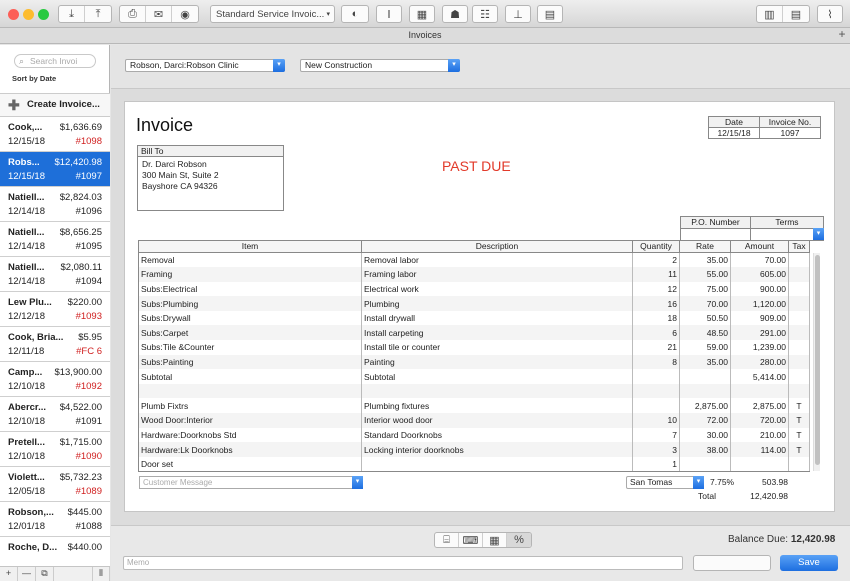  What do you see at coordinates (759, 420) in the screenshot?
I see `amount-cell: 720.00` at bounding box center [759, 420].